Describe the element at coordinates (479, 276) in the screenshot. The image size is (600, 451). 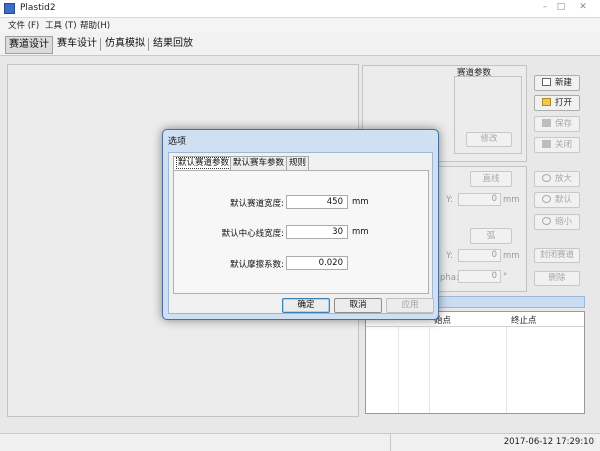
I see `alpha-field: 0` at that location.